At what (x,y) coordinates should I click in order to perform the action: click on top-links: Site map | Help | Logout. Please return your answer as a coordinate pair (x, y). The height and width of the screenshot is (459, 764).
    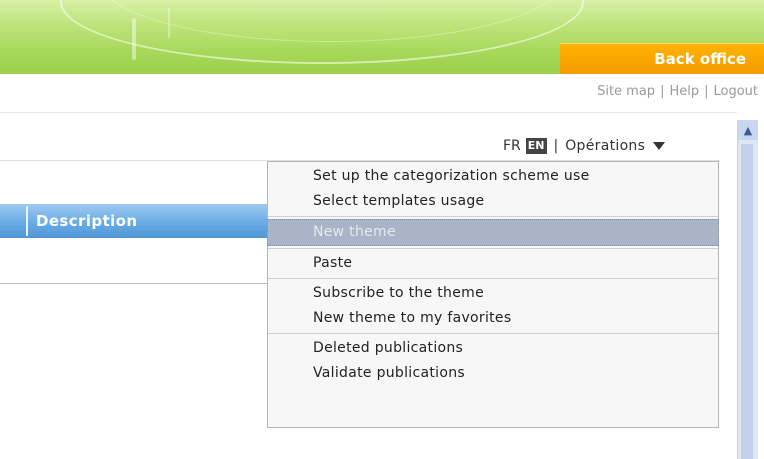
    Looking at the image, I should click on (677, 91).